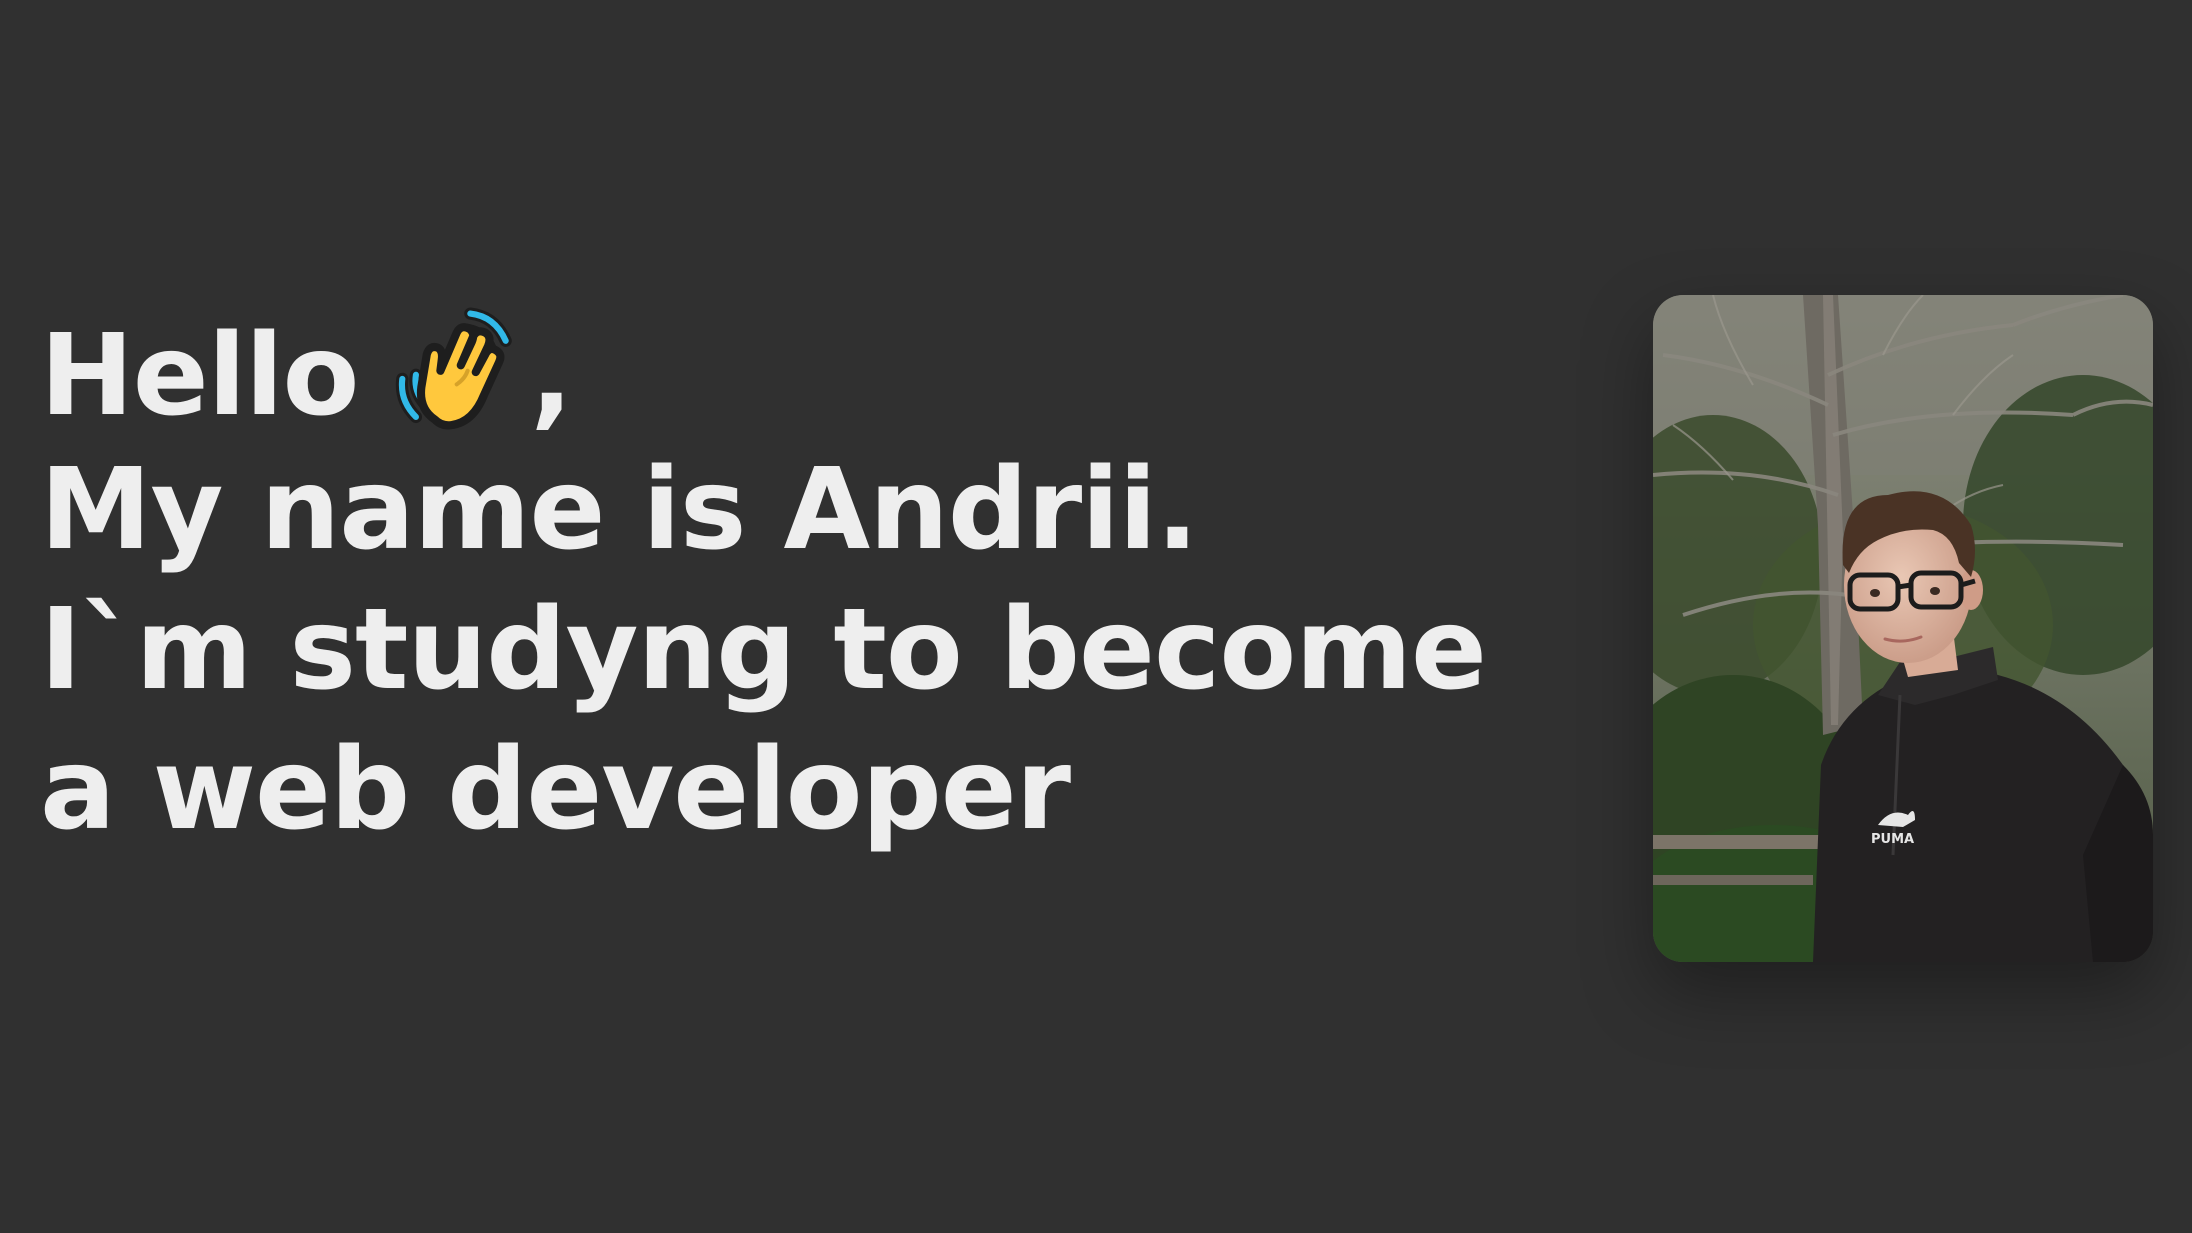 The width and height of the screenshot is (2192, 1233). I want to click on portrait-photo: PUMA, so click(1903, 628).